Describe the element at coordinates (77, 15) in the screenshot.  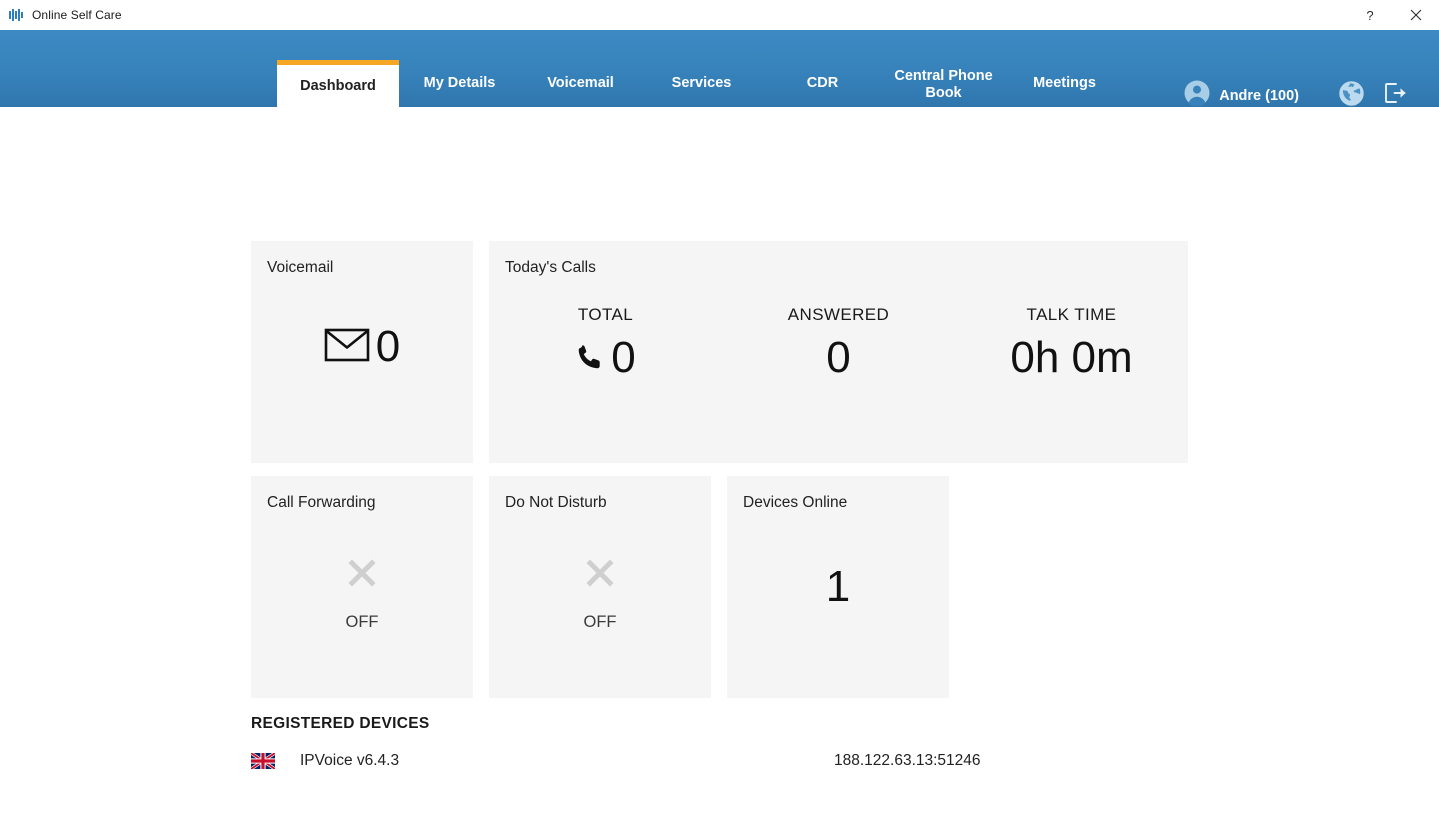
I see `window-title: Online Self Care` at that location.